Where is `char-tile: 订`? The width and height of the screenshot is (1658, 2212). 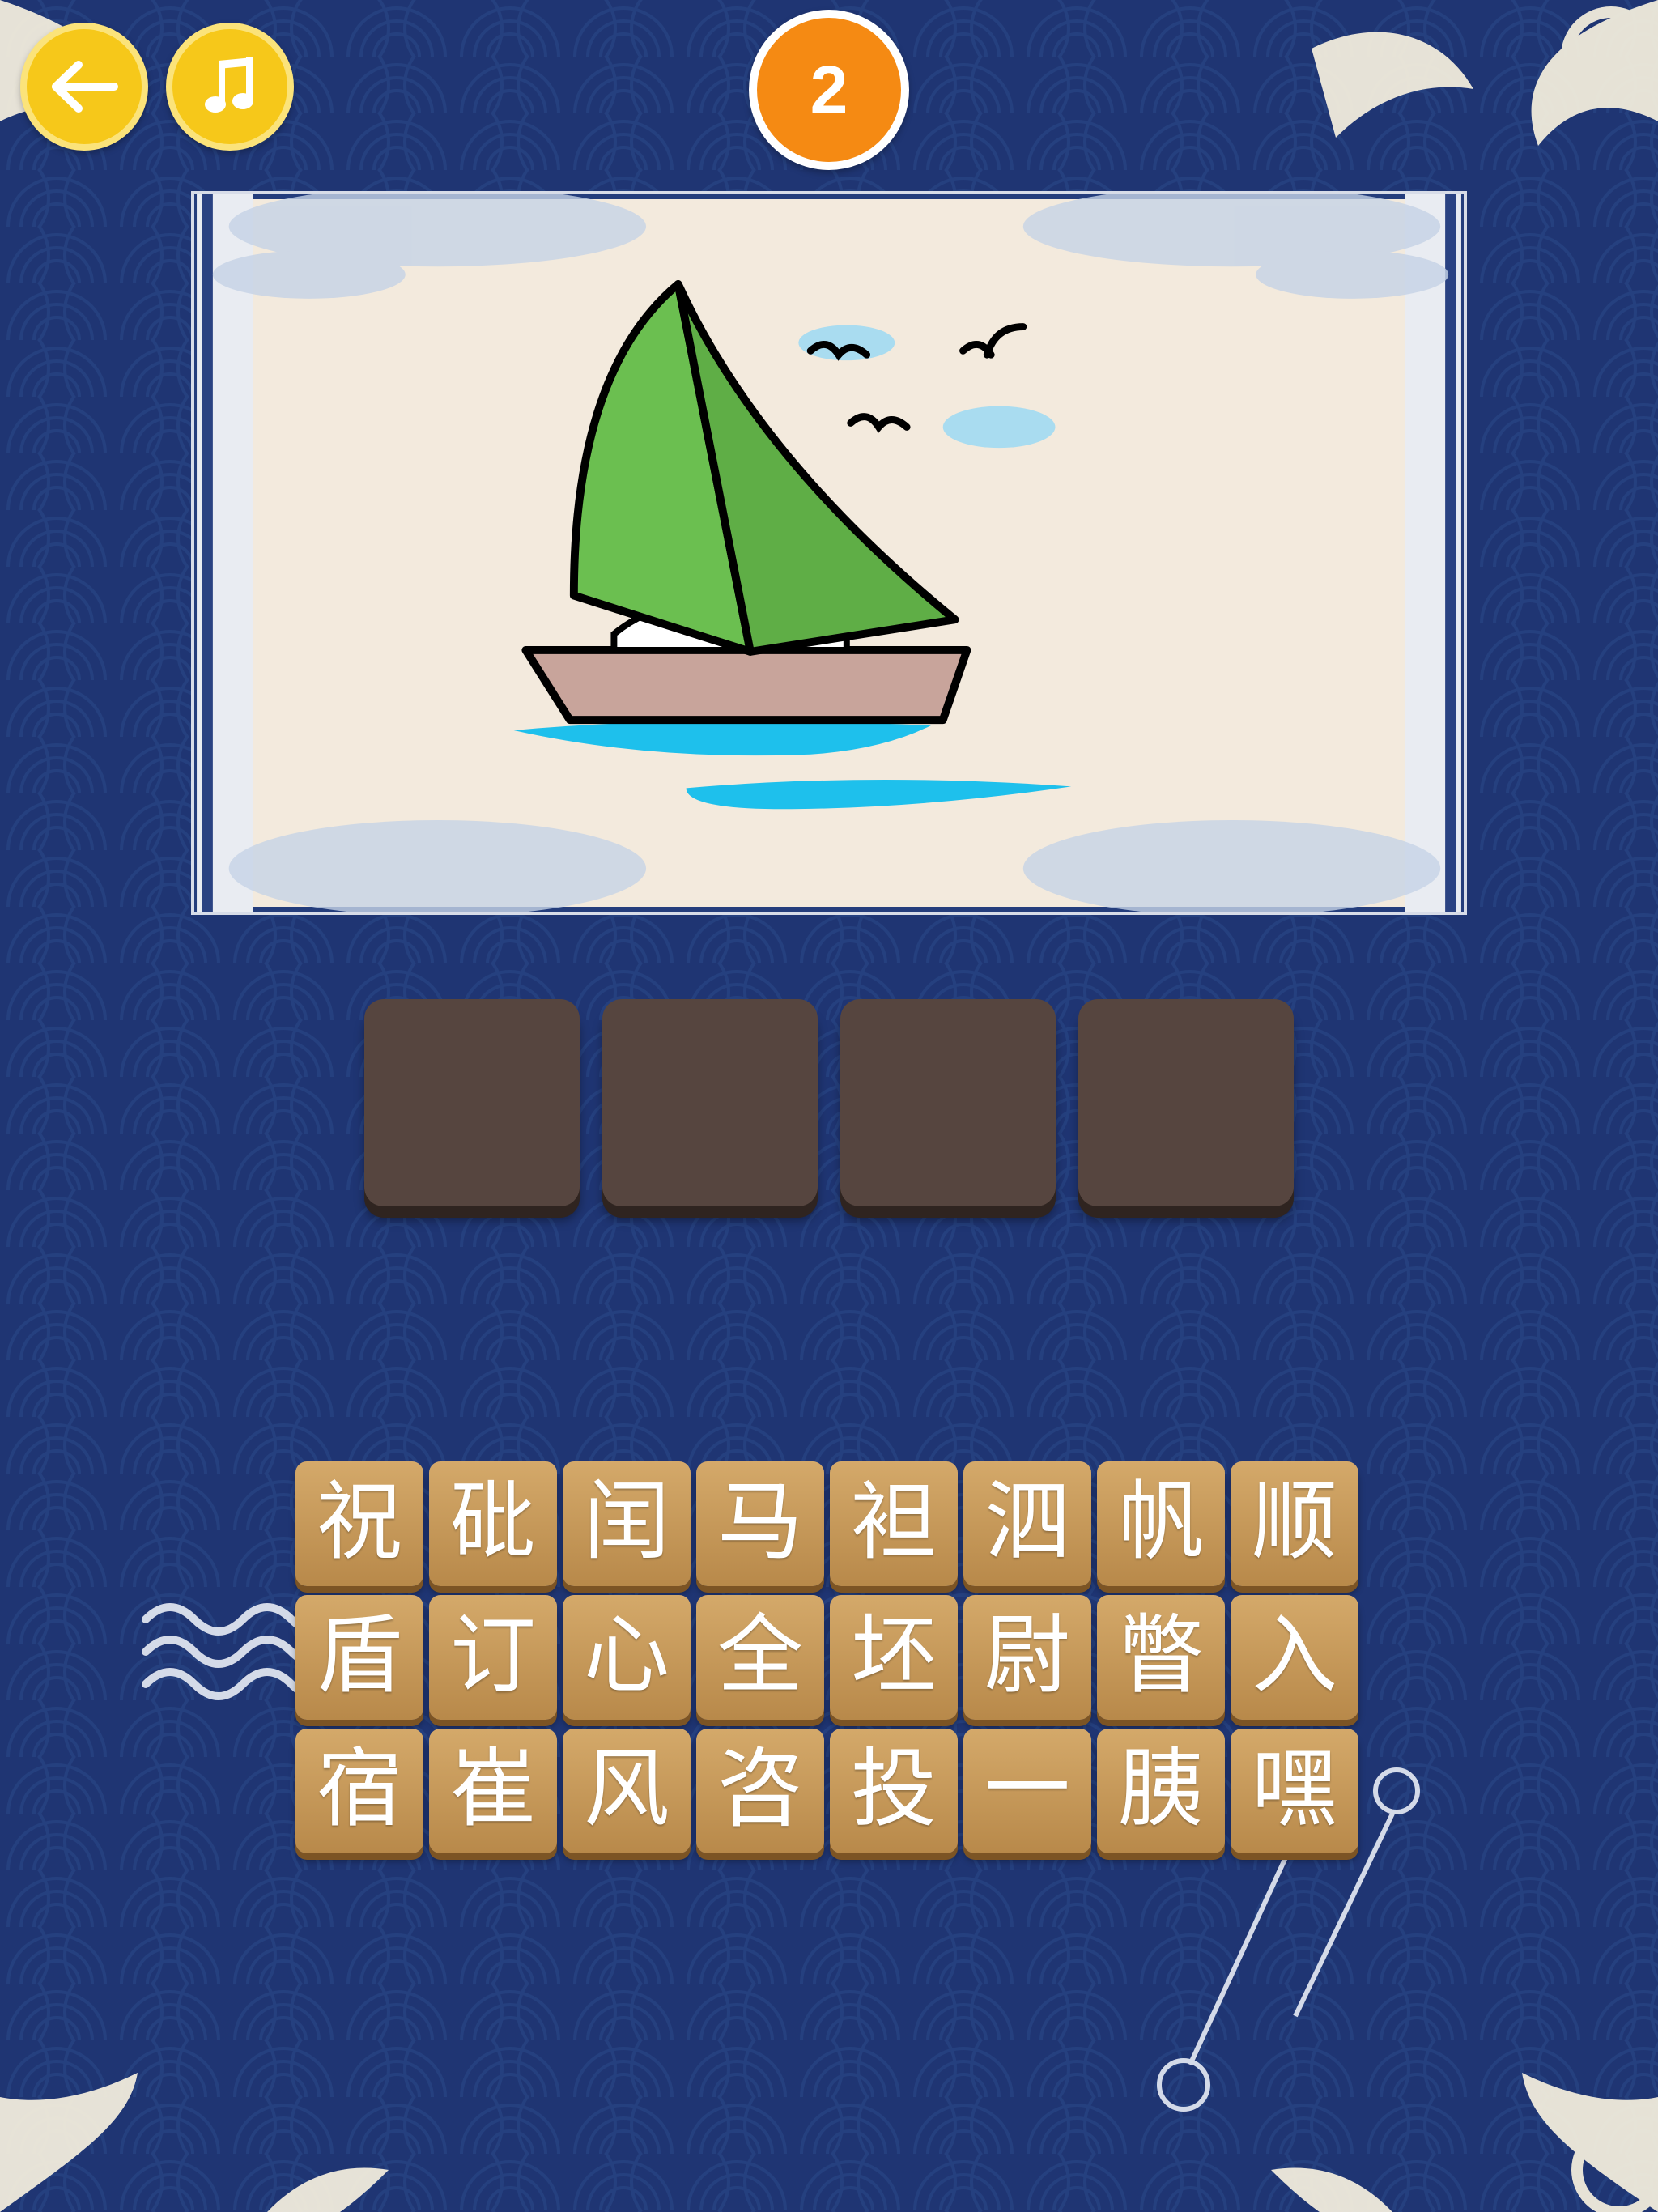
char-tile: 订 is located at coordinates (493, 1658).